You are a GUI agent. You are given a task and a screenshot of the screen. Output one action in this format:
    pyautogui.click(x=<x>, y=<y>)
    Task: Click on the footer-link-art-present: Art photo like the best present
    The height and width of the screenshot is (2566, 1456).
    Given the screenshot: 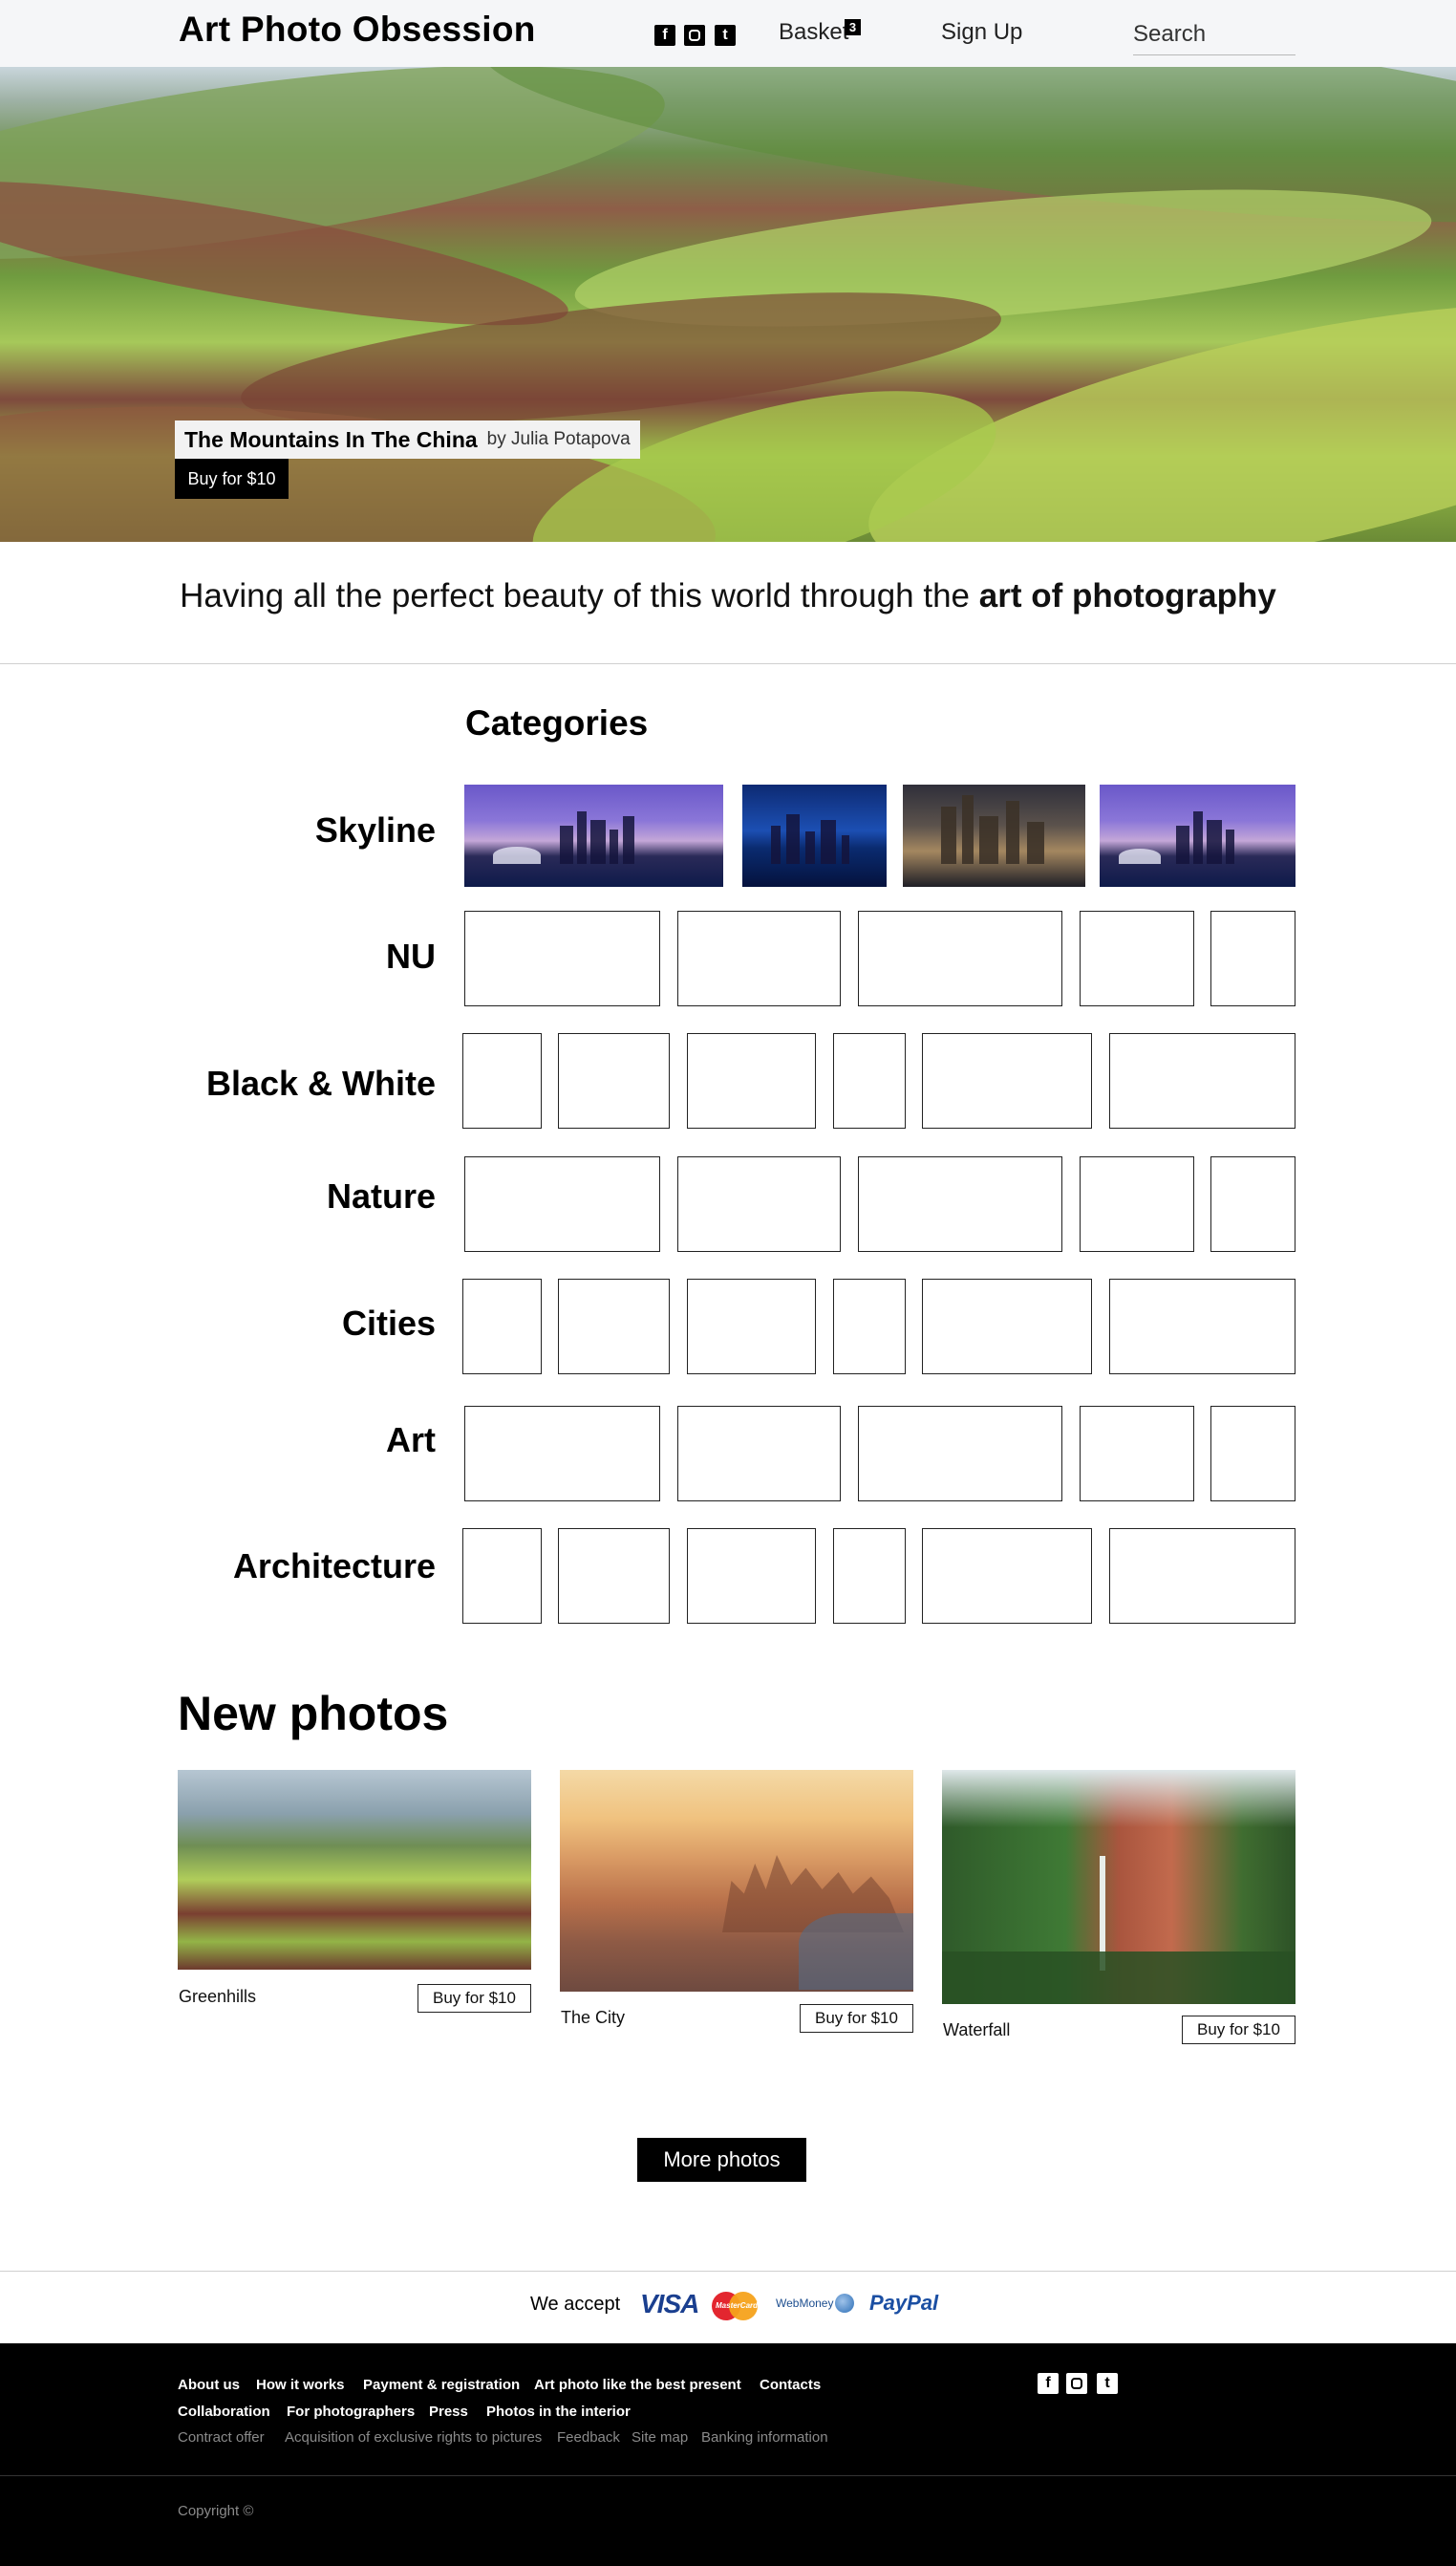 What is the action you would take?
    pyautogui.click(x=637, y=2385)
    